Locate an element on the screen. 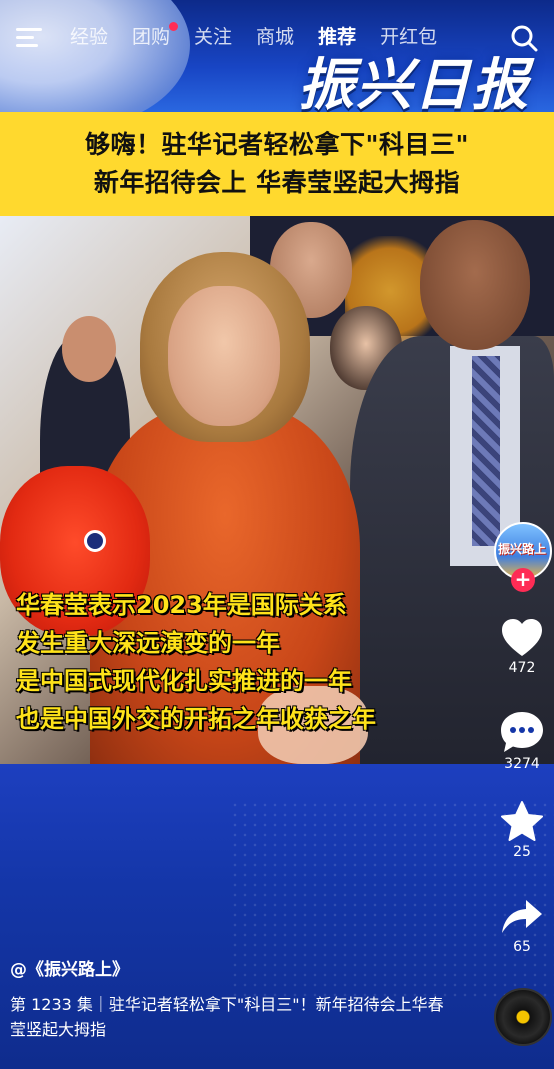 The width and height of the screenshot is (554, 1069). tab-tuangou: 团购 is located at coordinates (155, 37).